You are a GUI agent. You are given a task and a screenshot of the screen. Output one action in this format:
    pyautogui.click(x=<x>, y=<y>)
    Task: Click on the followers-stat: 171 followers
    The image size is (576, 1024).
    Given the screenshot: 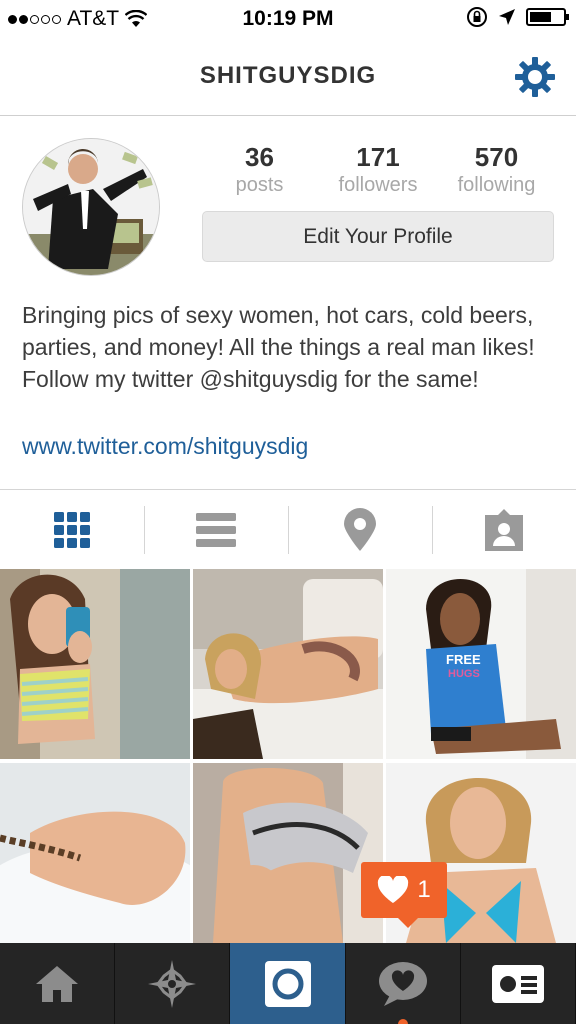 What is the action you would take?
    pyautogui.click(x=378, y=170)
    